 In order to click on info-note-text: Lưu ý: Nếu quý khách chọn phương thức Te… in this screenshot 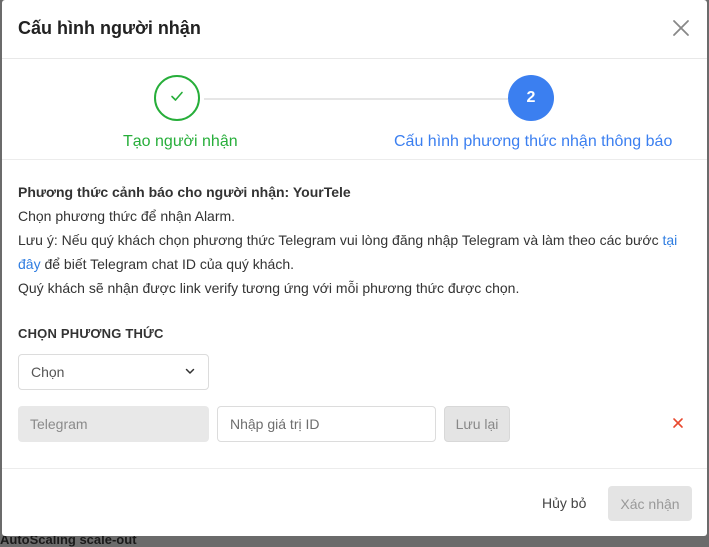, I will do `click(340, 240)`.